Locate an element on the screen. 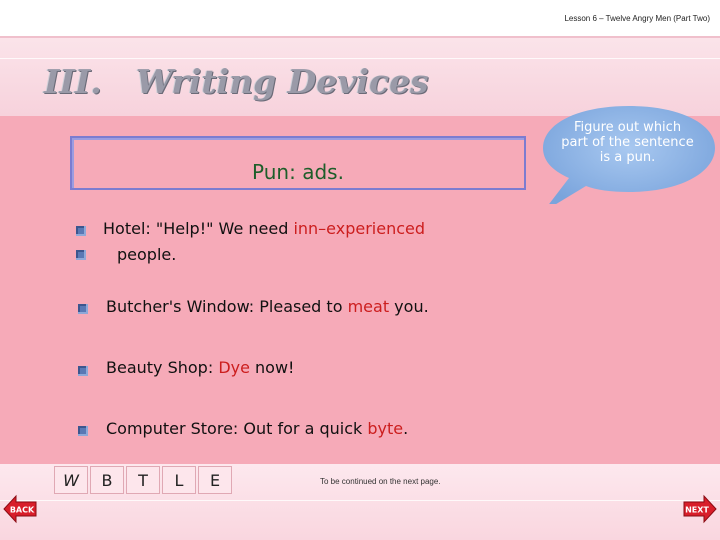  lesson-title: Lesson 6 – Twelve Angry Men (Part Two) is located at coordinates (637, 18).